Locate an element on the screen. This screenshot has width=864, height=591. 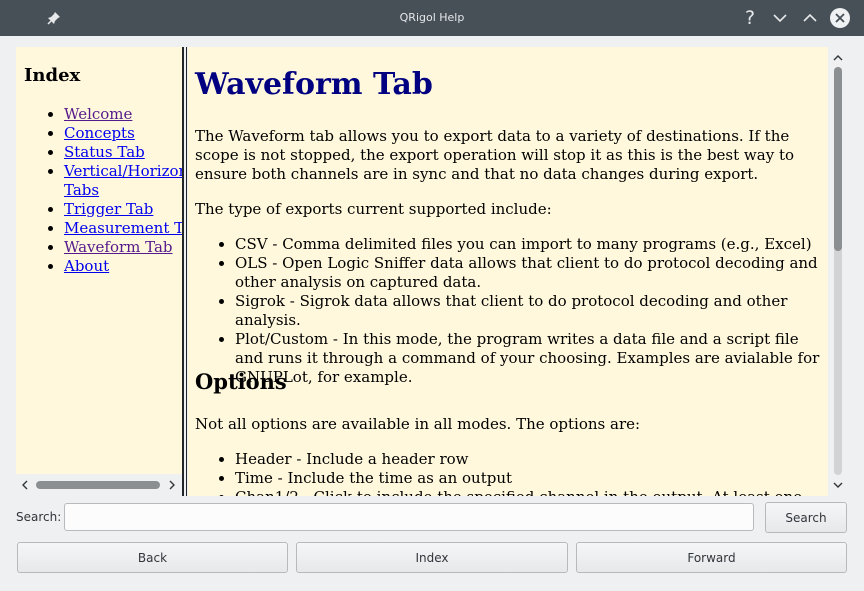
index-item: Measurement Tab is located at coordinates (123, 228).